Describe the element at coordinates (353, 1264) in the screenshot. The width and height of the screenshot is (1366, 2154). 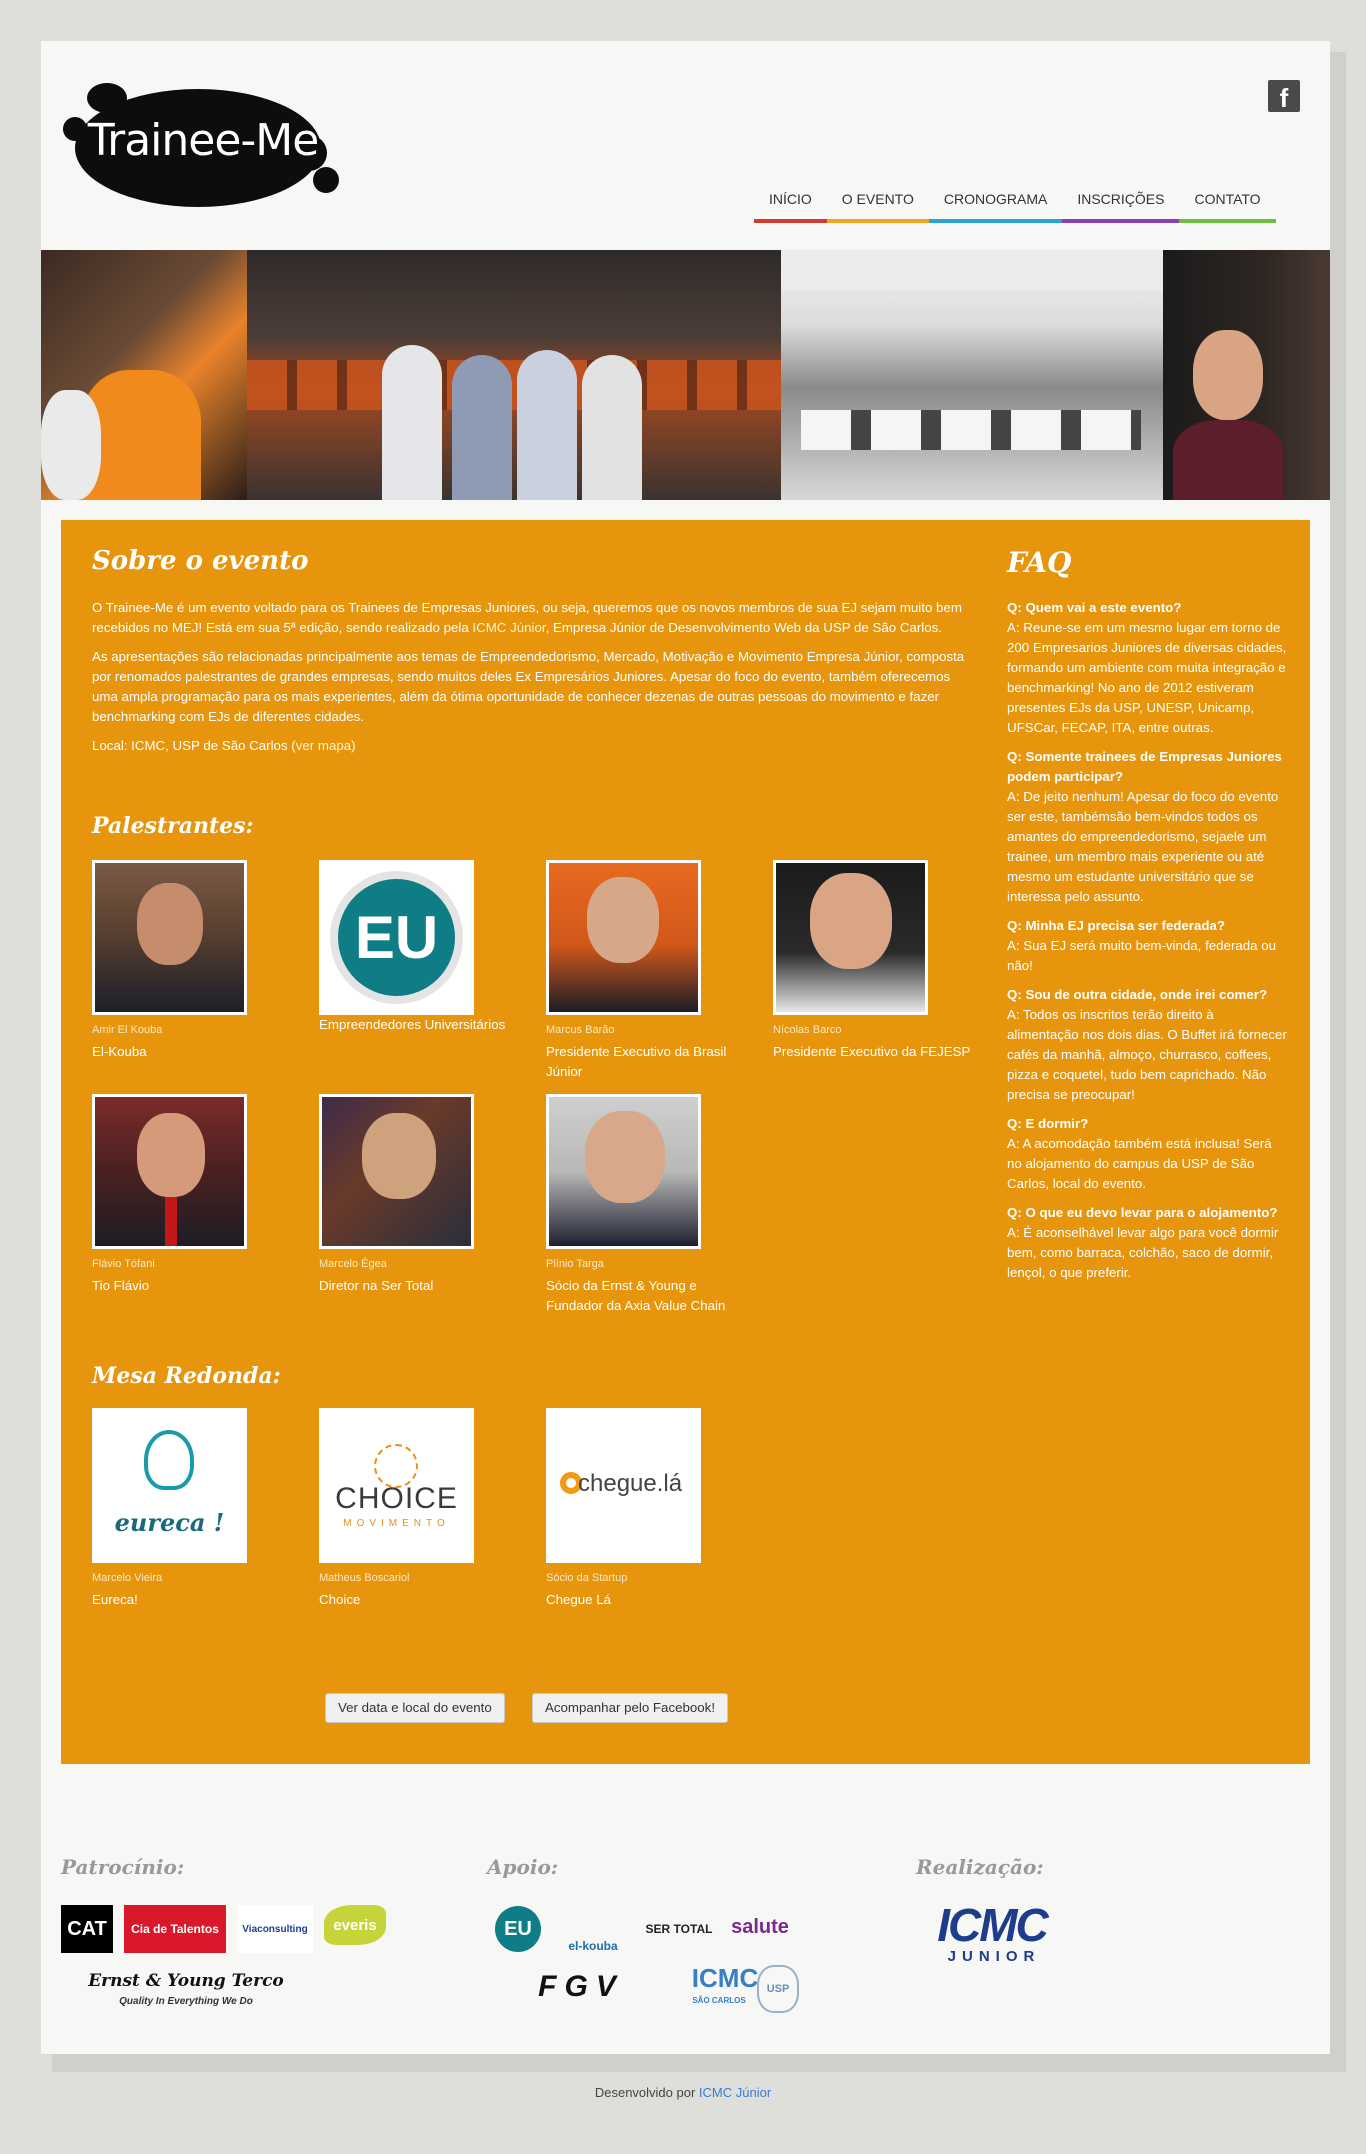
I see `speaker-name: Marcelo Égea` at that location.